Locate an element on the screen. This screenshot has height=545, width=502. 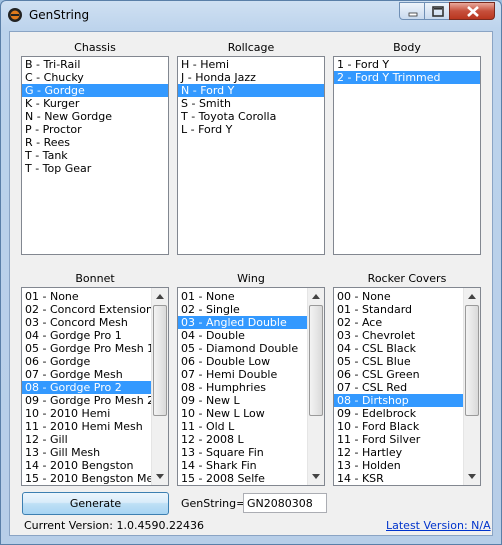
list-item: N - Ford Y is located at coordinates (251, 90).